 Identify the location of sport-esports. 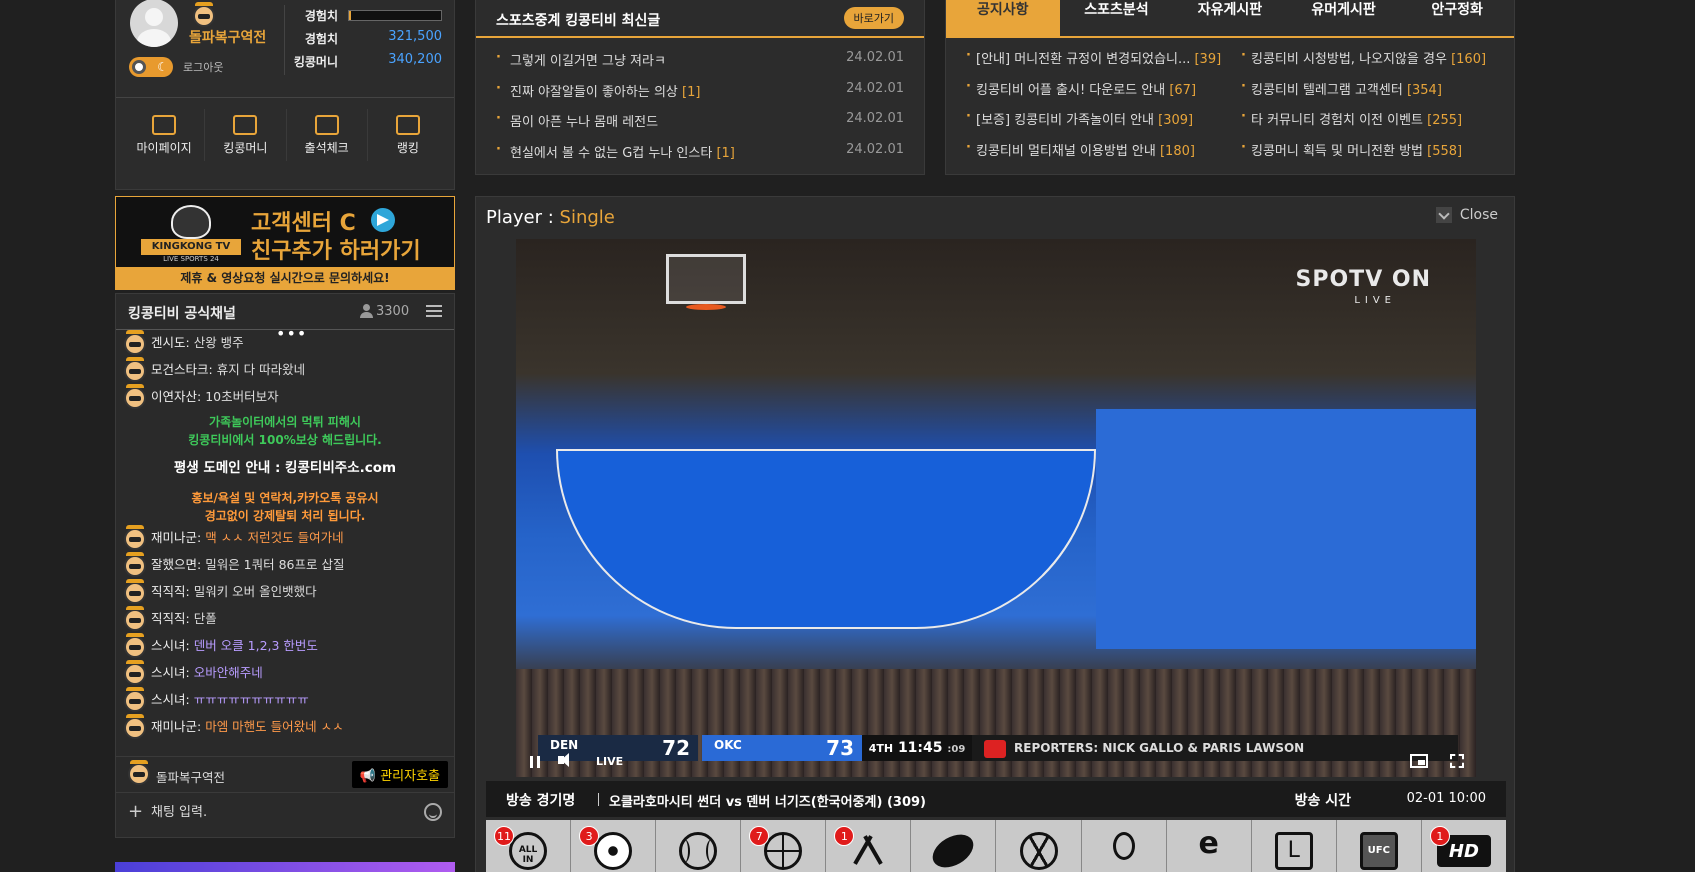
(1209, 846).